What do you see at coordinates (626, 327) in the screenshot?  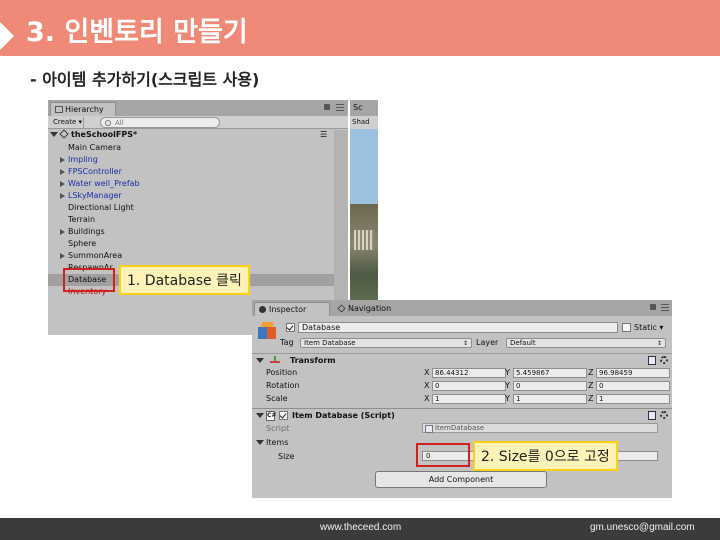 I see `static-checkbox` at bounding box center [626, 327].